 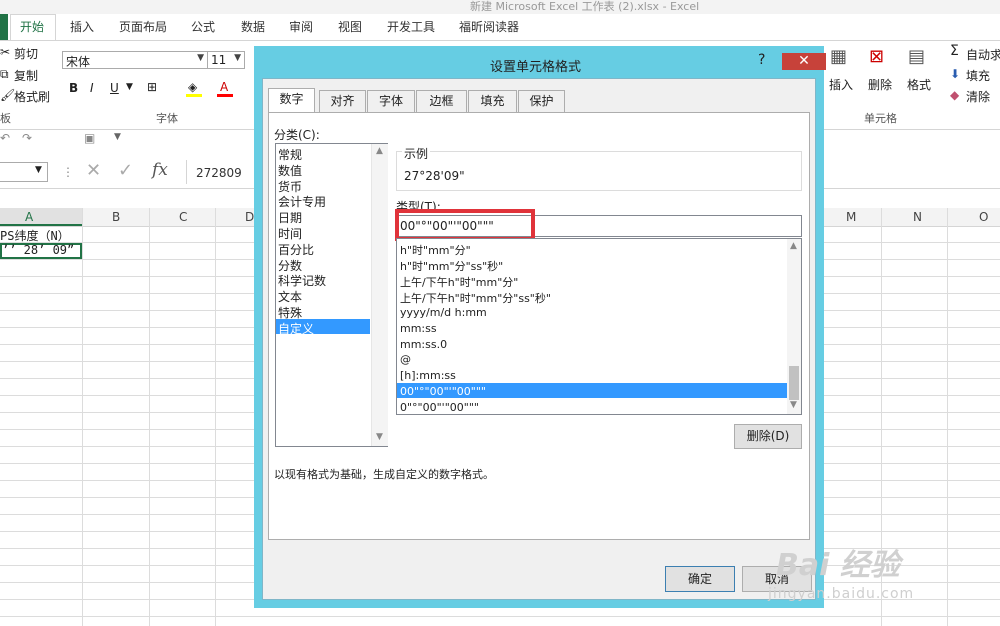 I want to click on underline-button: U, so click(x=114, y=88).